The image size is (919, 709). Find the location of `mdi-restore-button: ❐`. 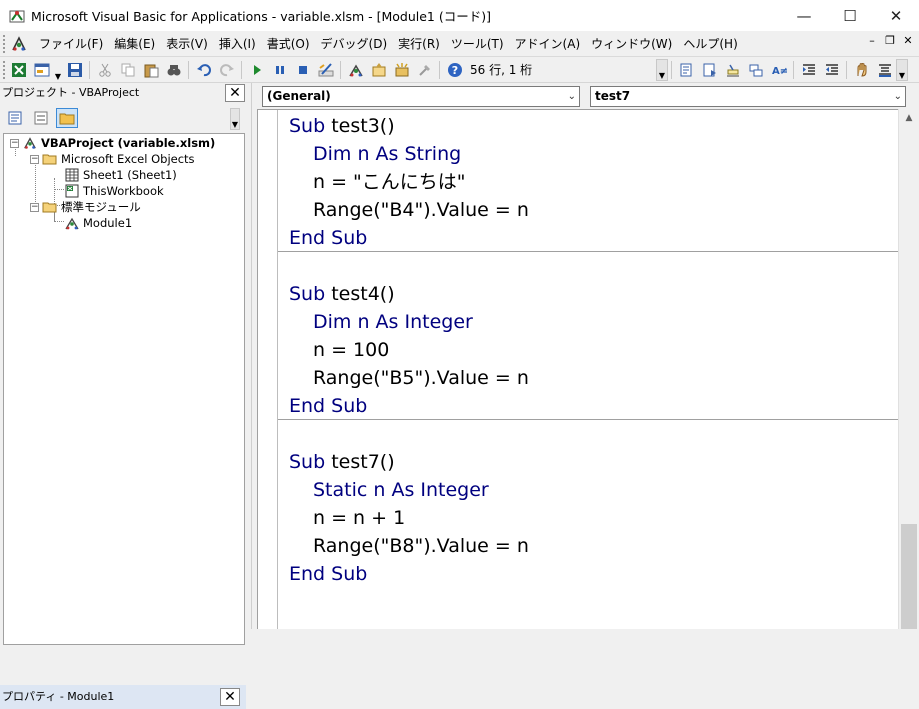

mdi-restore-button: ❐ is located at coordinates (890, 40).